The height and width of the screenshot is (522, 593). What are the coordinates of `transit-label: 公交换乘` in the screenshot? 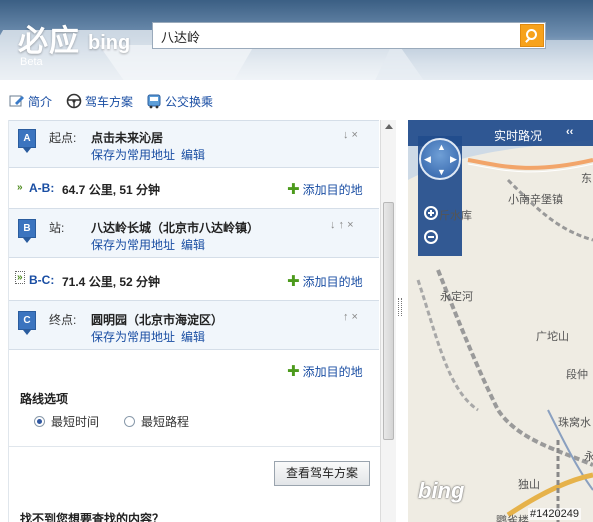 It's located at (189, 101).